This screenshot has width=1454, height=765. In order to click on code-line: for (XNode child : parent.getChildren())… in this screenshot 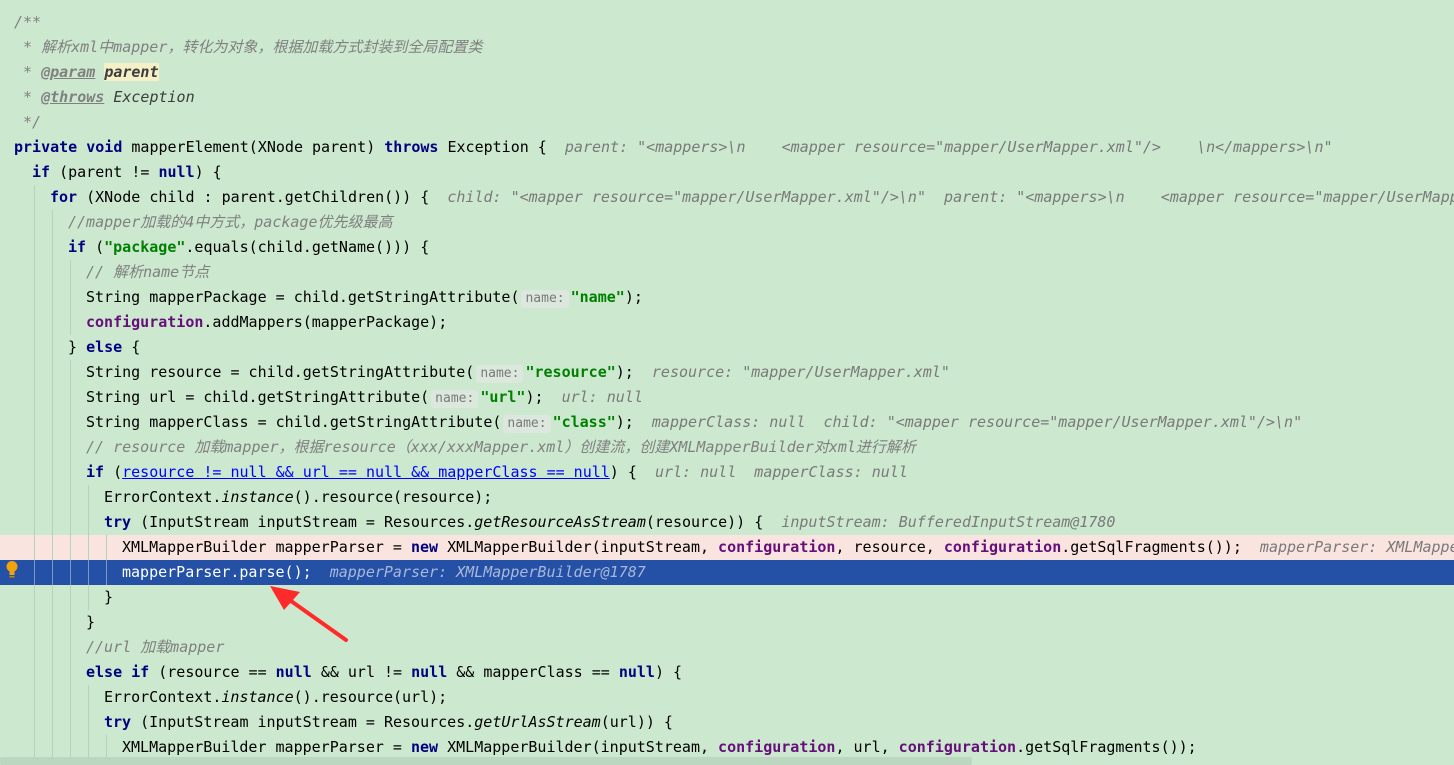, I will do `click(727, 197)`.